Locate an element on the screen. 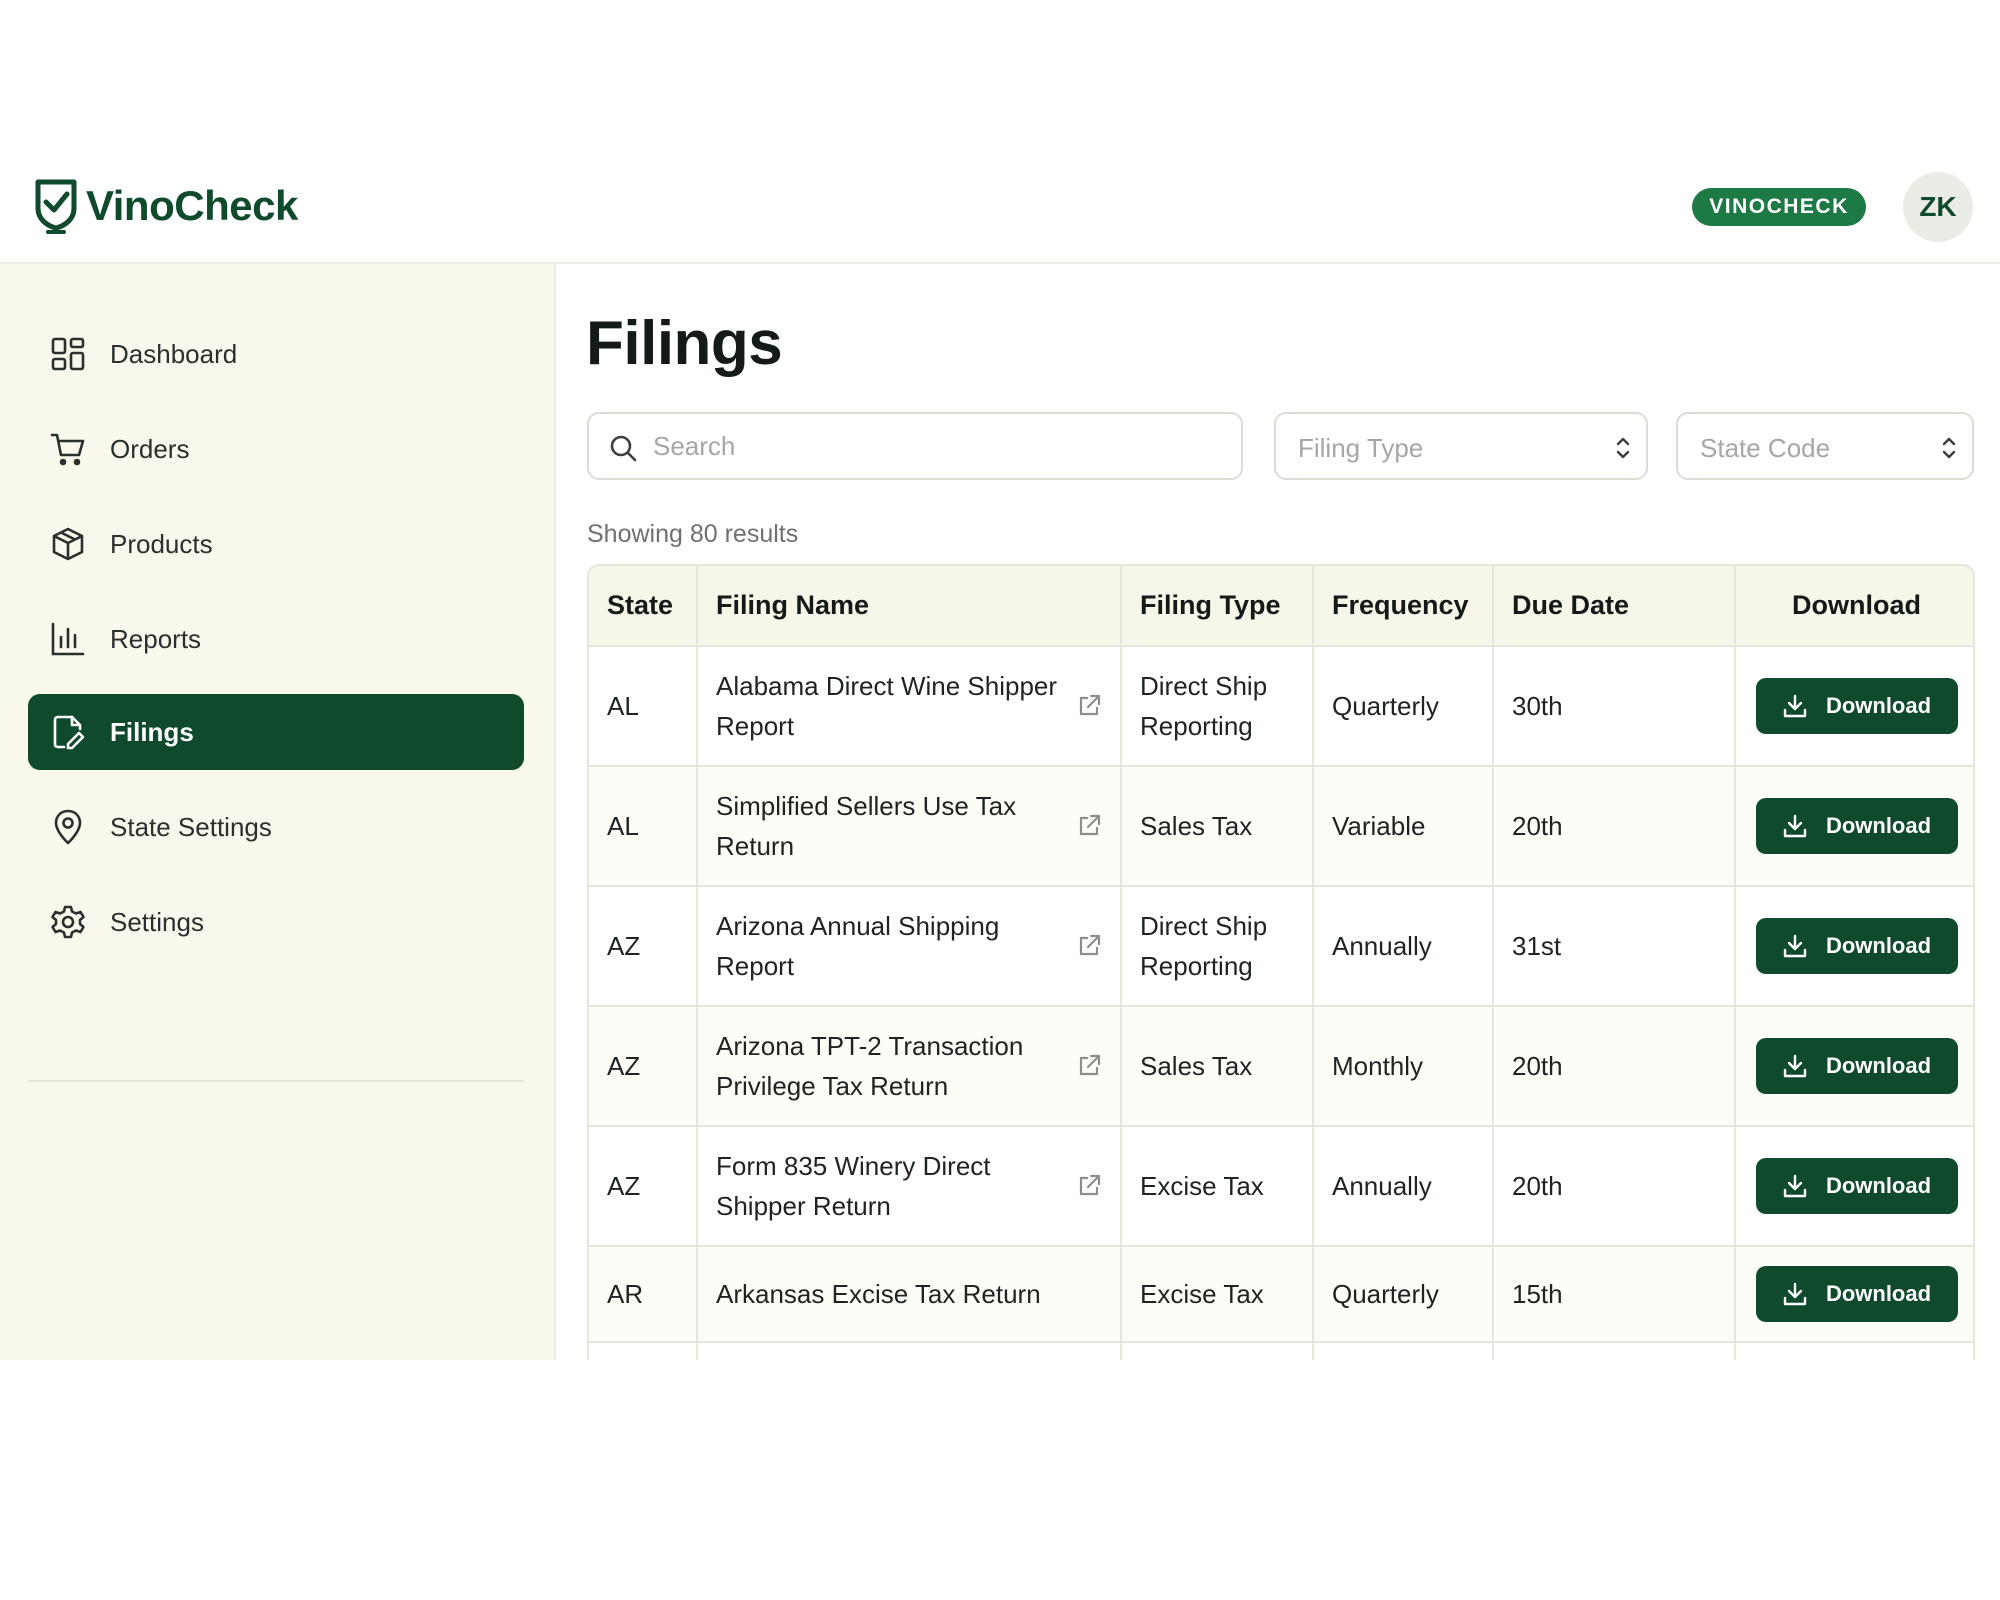 The width and height of the screenshot is (2000, 1600). sidebar-item-filings: Filings is located at coordinates (276, 732).